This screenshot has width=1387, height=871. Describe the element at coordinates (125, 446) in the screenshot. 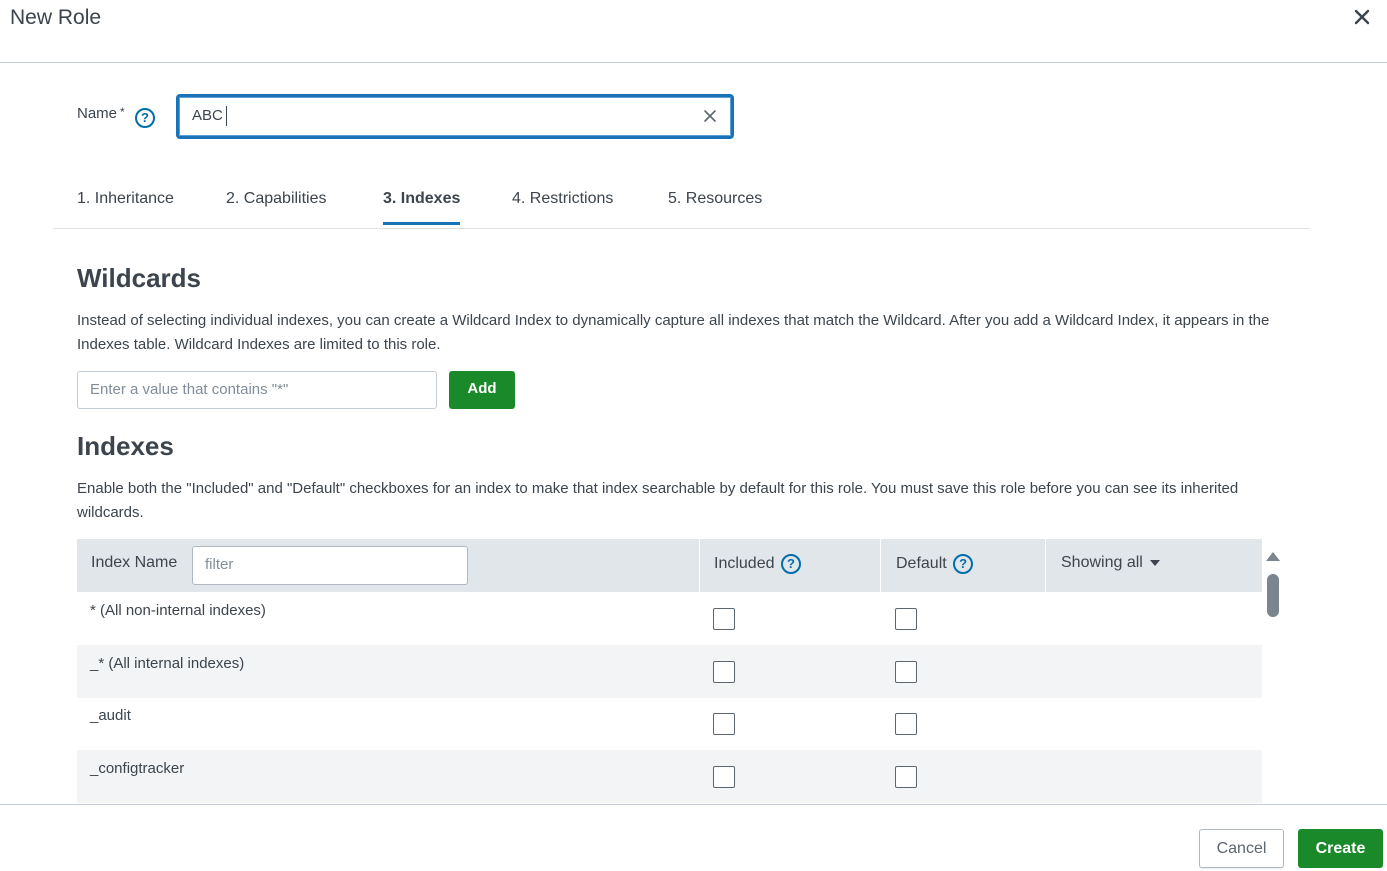

I see `indexes-heading: Indexes` at that location.